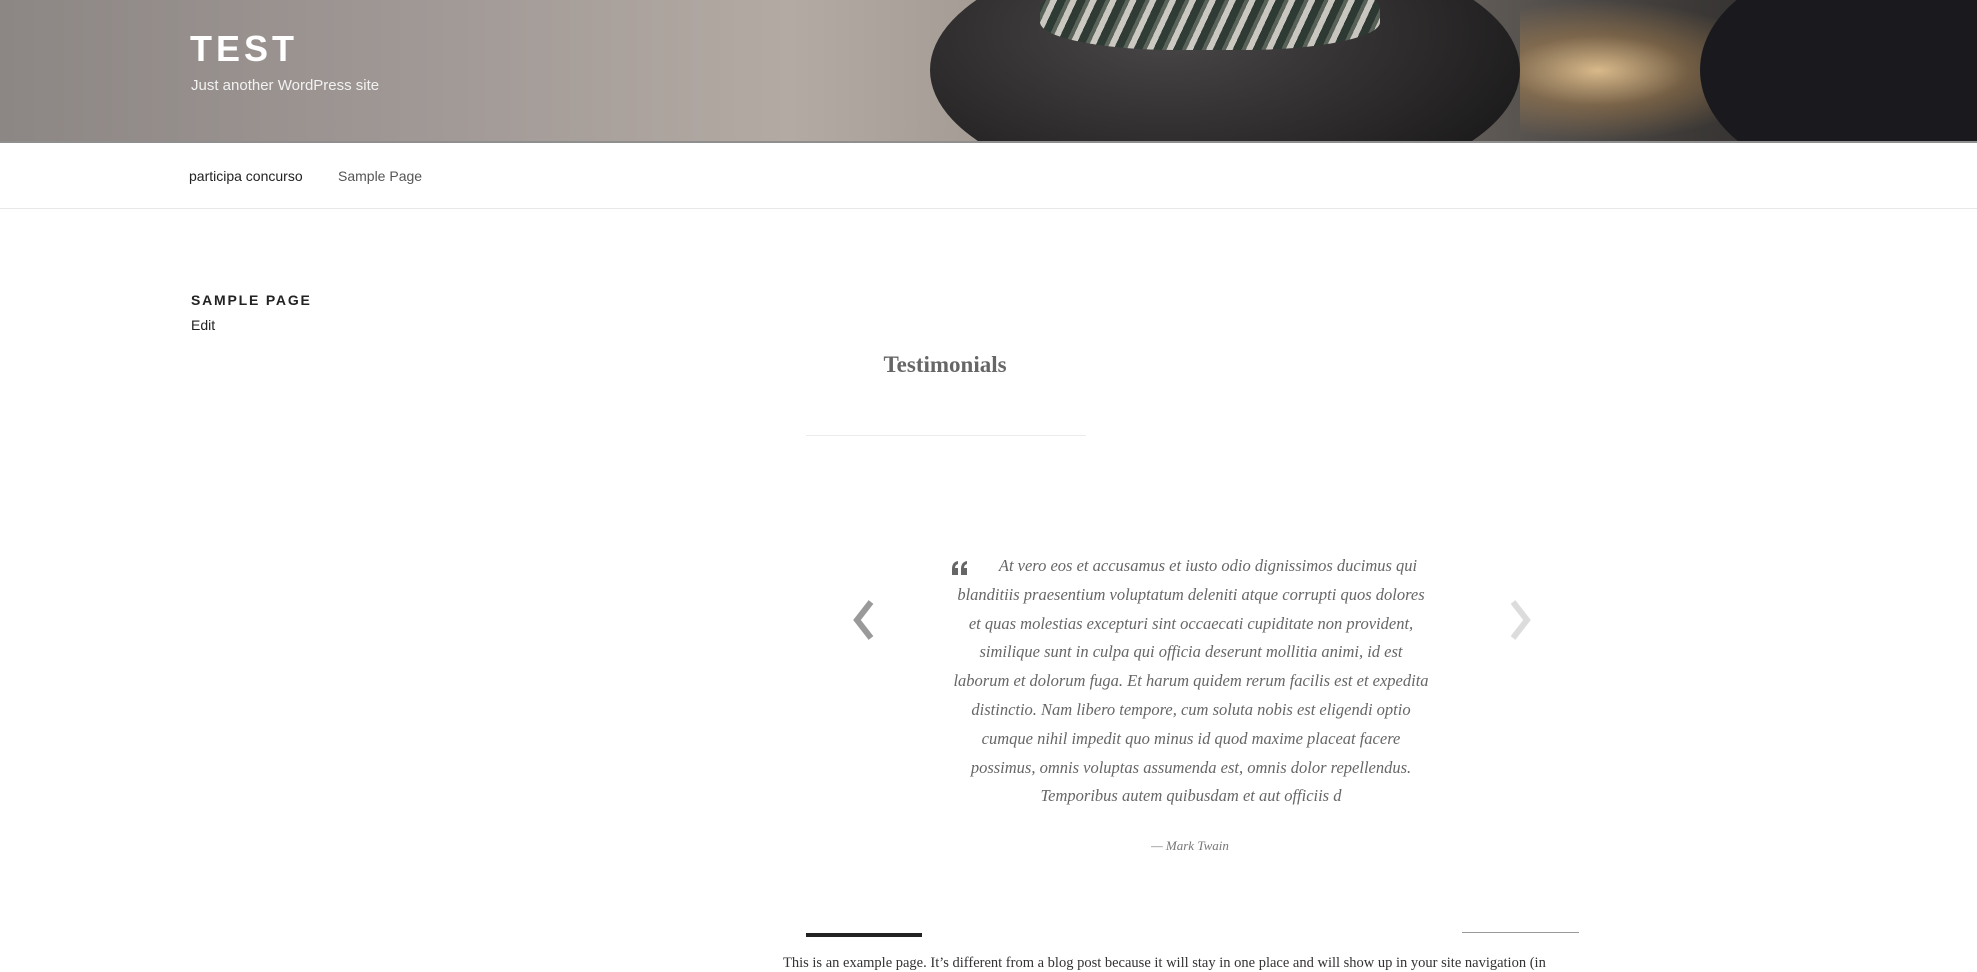  Describe the element at coordinates (203, 325) in the screenshot. I see `edit-link: Edit` at that location.